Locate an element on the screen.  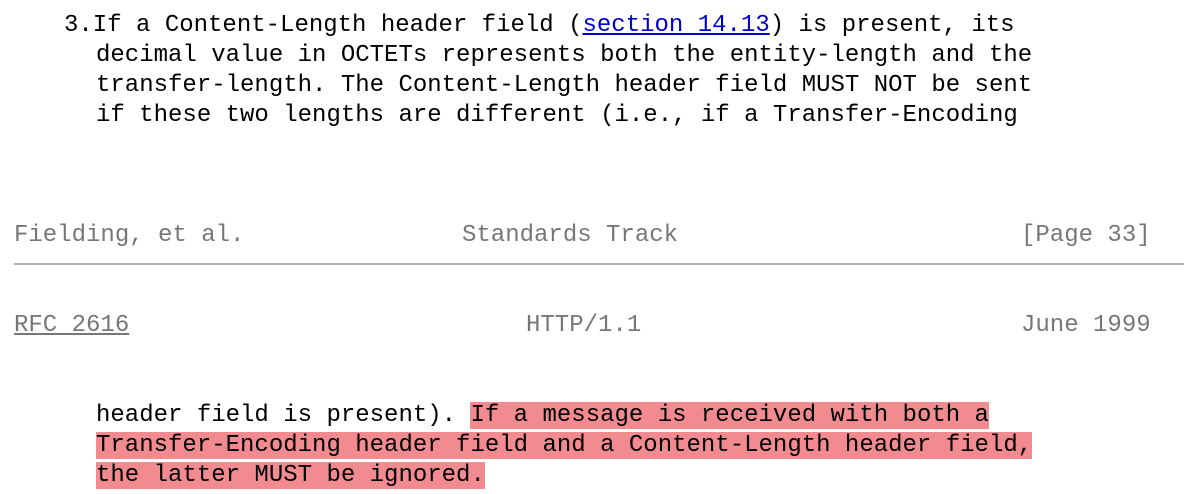
footer-category: Standards Track is located at coordinates (570, 235).